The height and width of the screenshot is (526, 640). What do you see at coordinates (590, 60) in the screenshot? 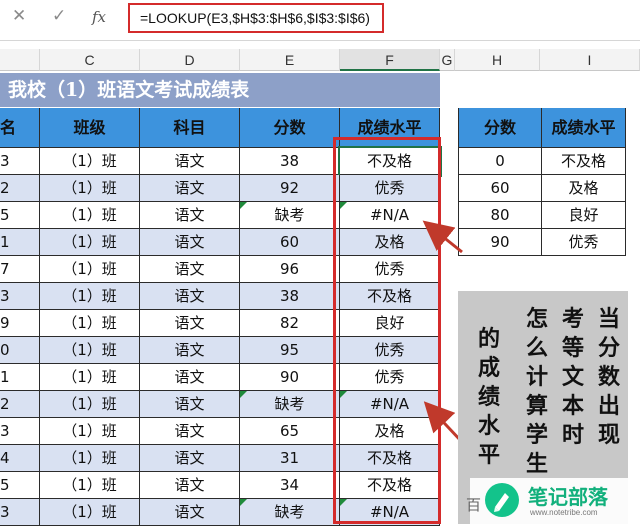
I see `column-header-I: I` at bounding box center [590, 60].